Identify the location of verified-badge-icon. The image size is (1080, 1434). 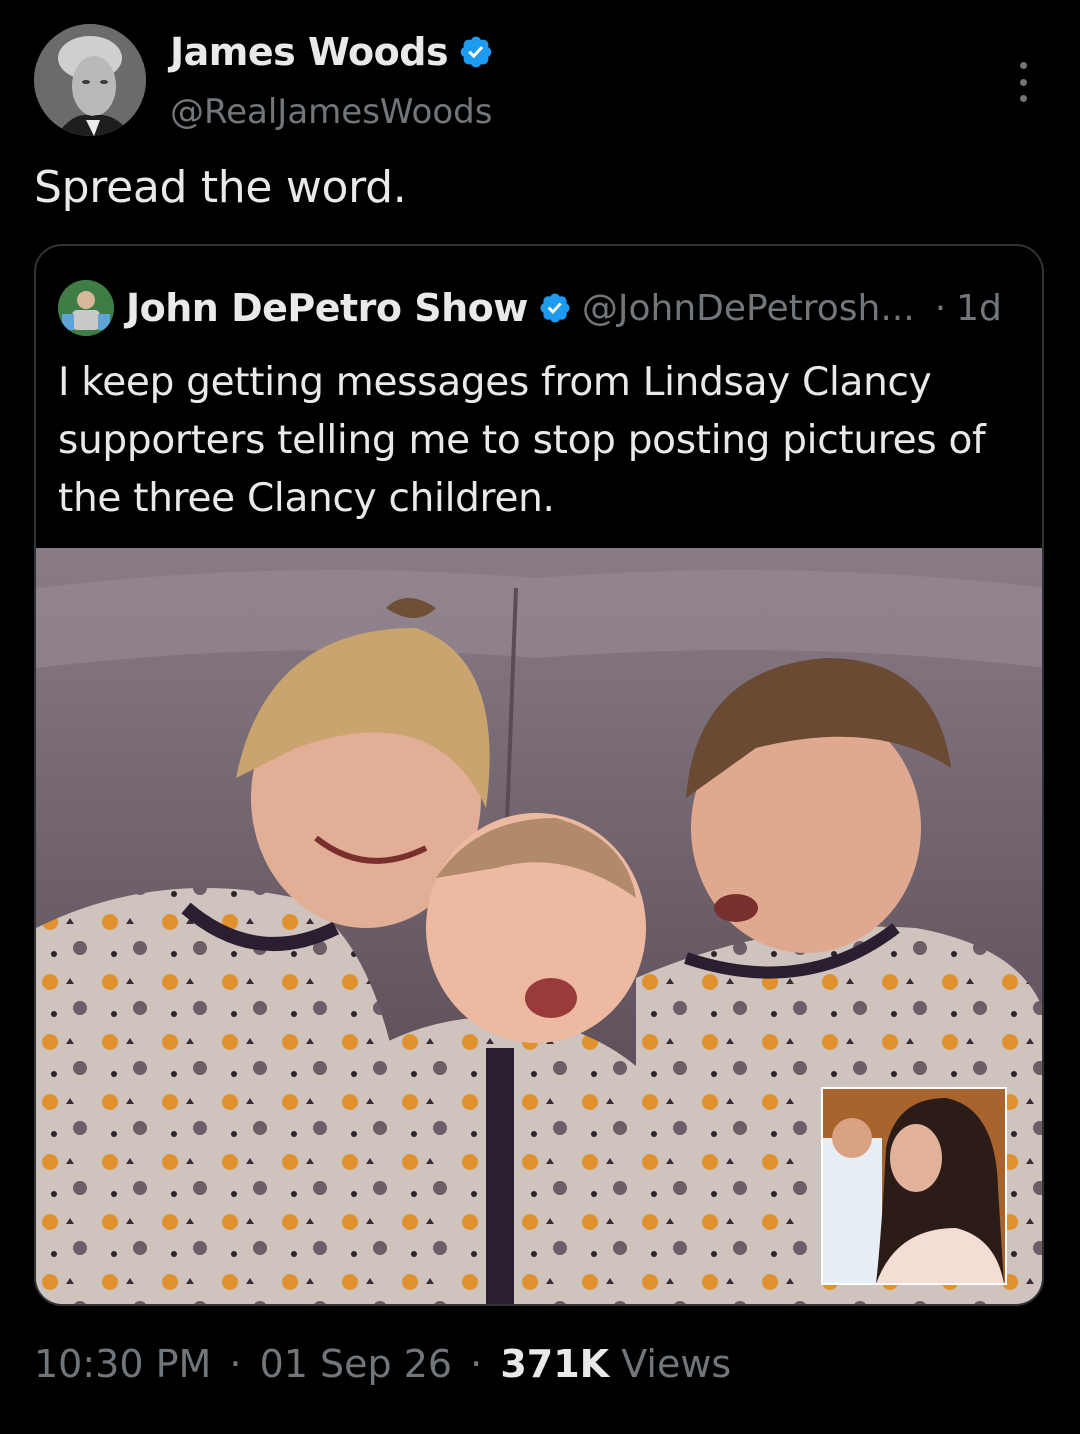
(476, 52).